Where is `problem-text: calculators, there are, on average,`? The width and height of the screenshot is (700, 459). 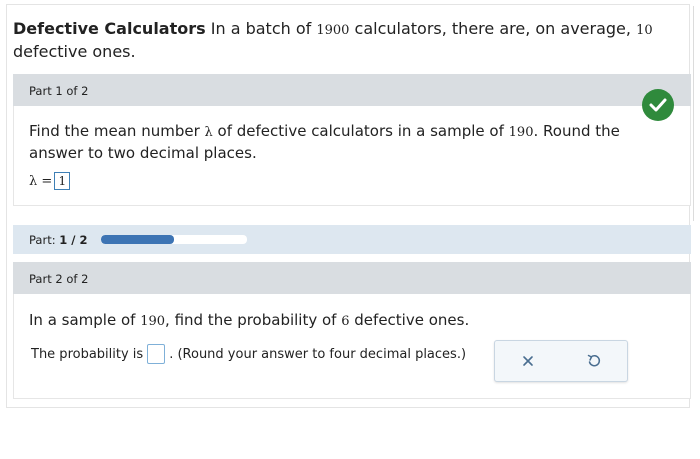
problem-text: calculators, there are, on average, is located at coordinates (493, 28).